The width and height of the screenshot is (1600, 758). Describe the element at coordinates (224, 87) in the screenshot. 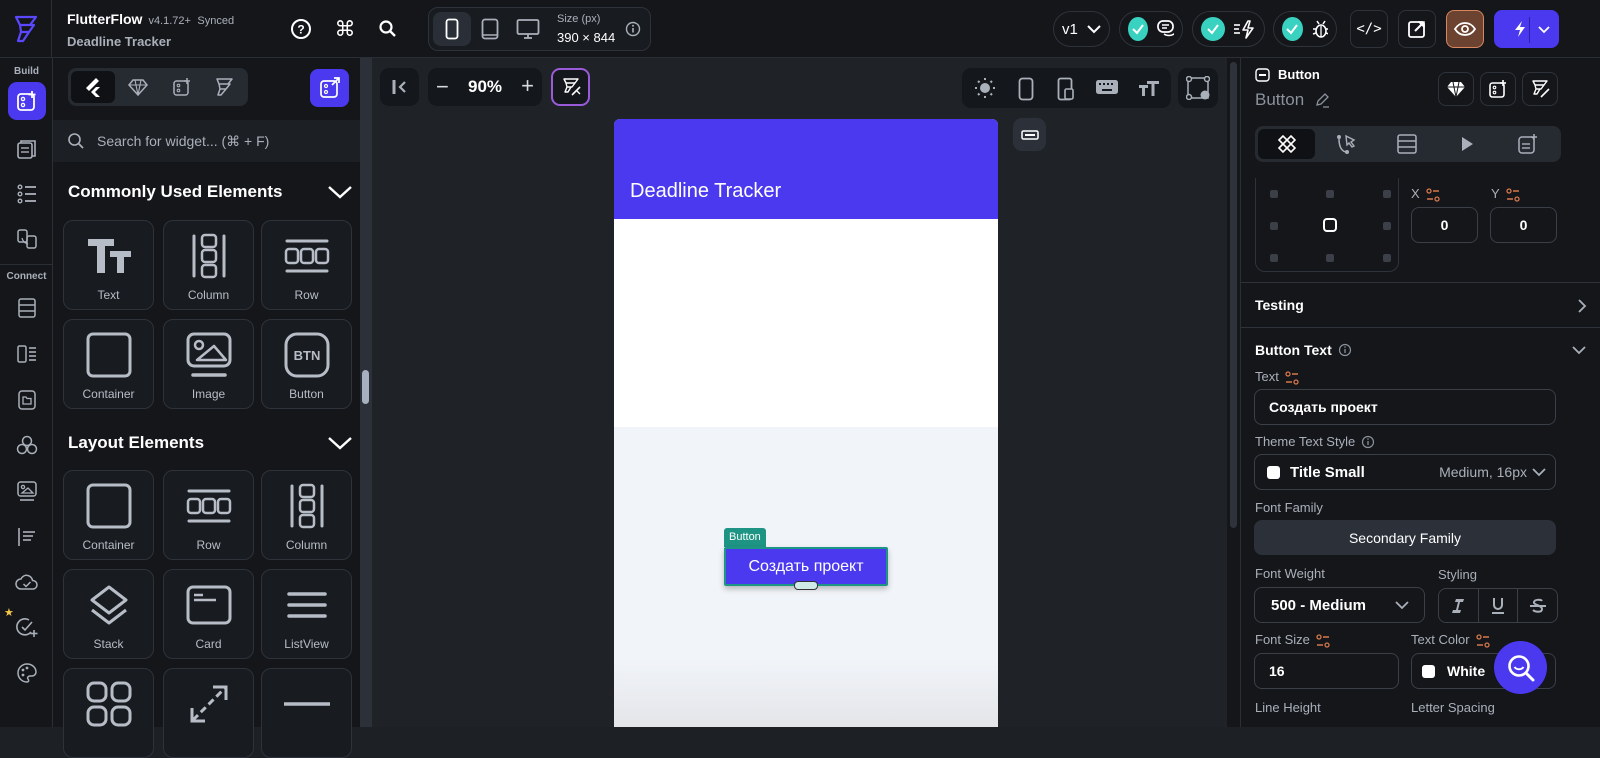

I see `tab-flutterflow-library` at that location.